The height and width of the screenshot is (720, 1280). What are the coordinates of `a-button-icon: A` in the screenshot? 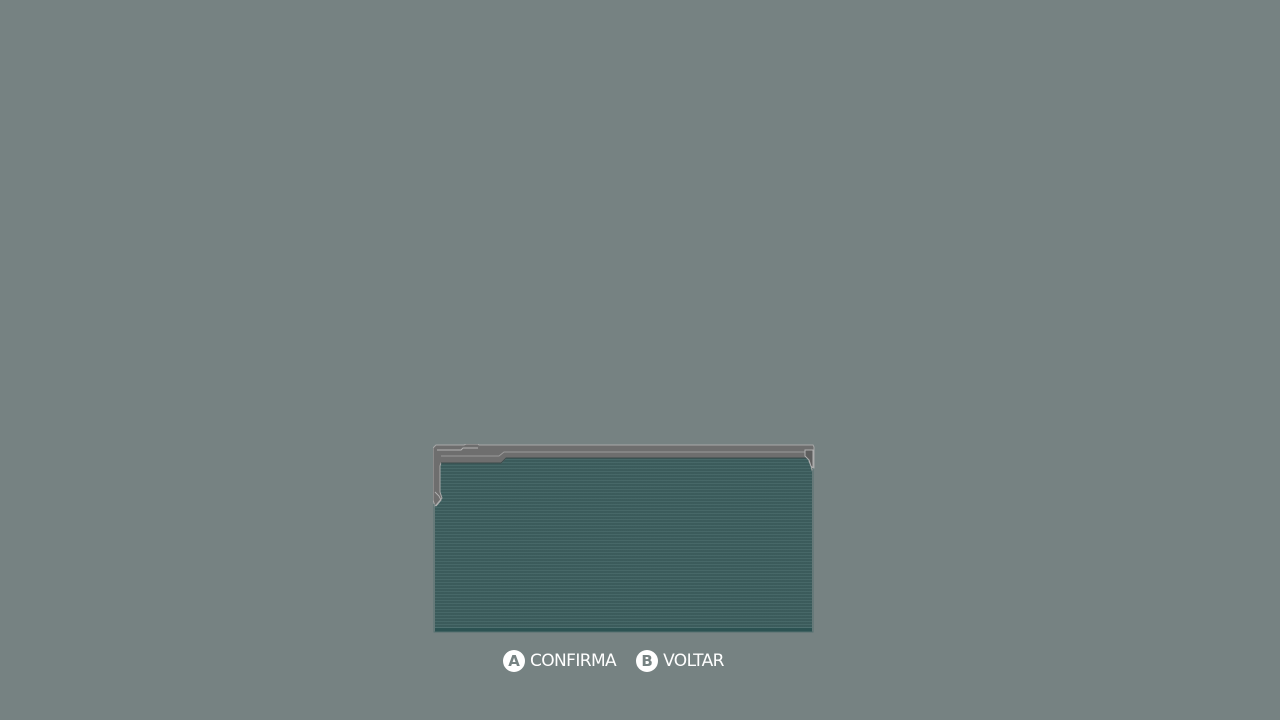 It's located at (514, 661).